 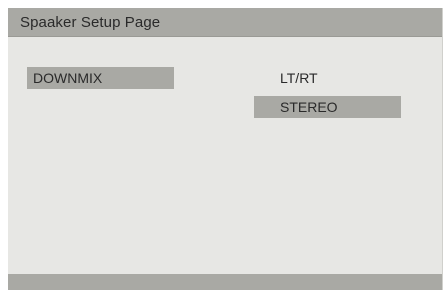 What do you see at coordinates (309, 107) in the screenshot?
I see `option-label: STEREO` at bounding box center [309, 107].